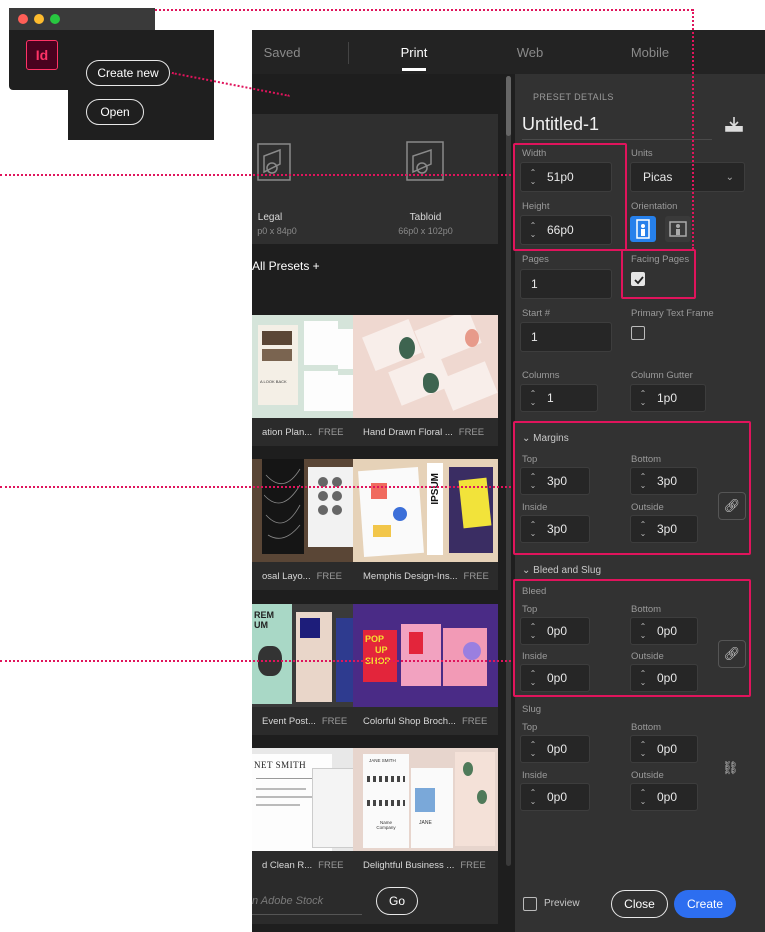 Image resolution: width=765 pixels, height=932 pixels. Describe the element at coordinates (566, 284) in the screenshot. I see `pages-input: 1` at that location.